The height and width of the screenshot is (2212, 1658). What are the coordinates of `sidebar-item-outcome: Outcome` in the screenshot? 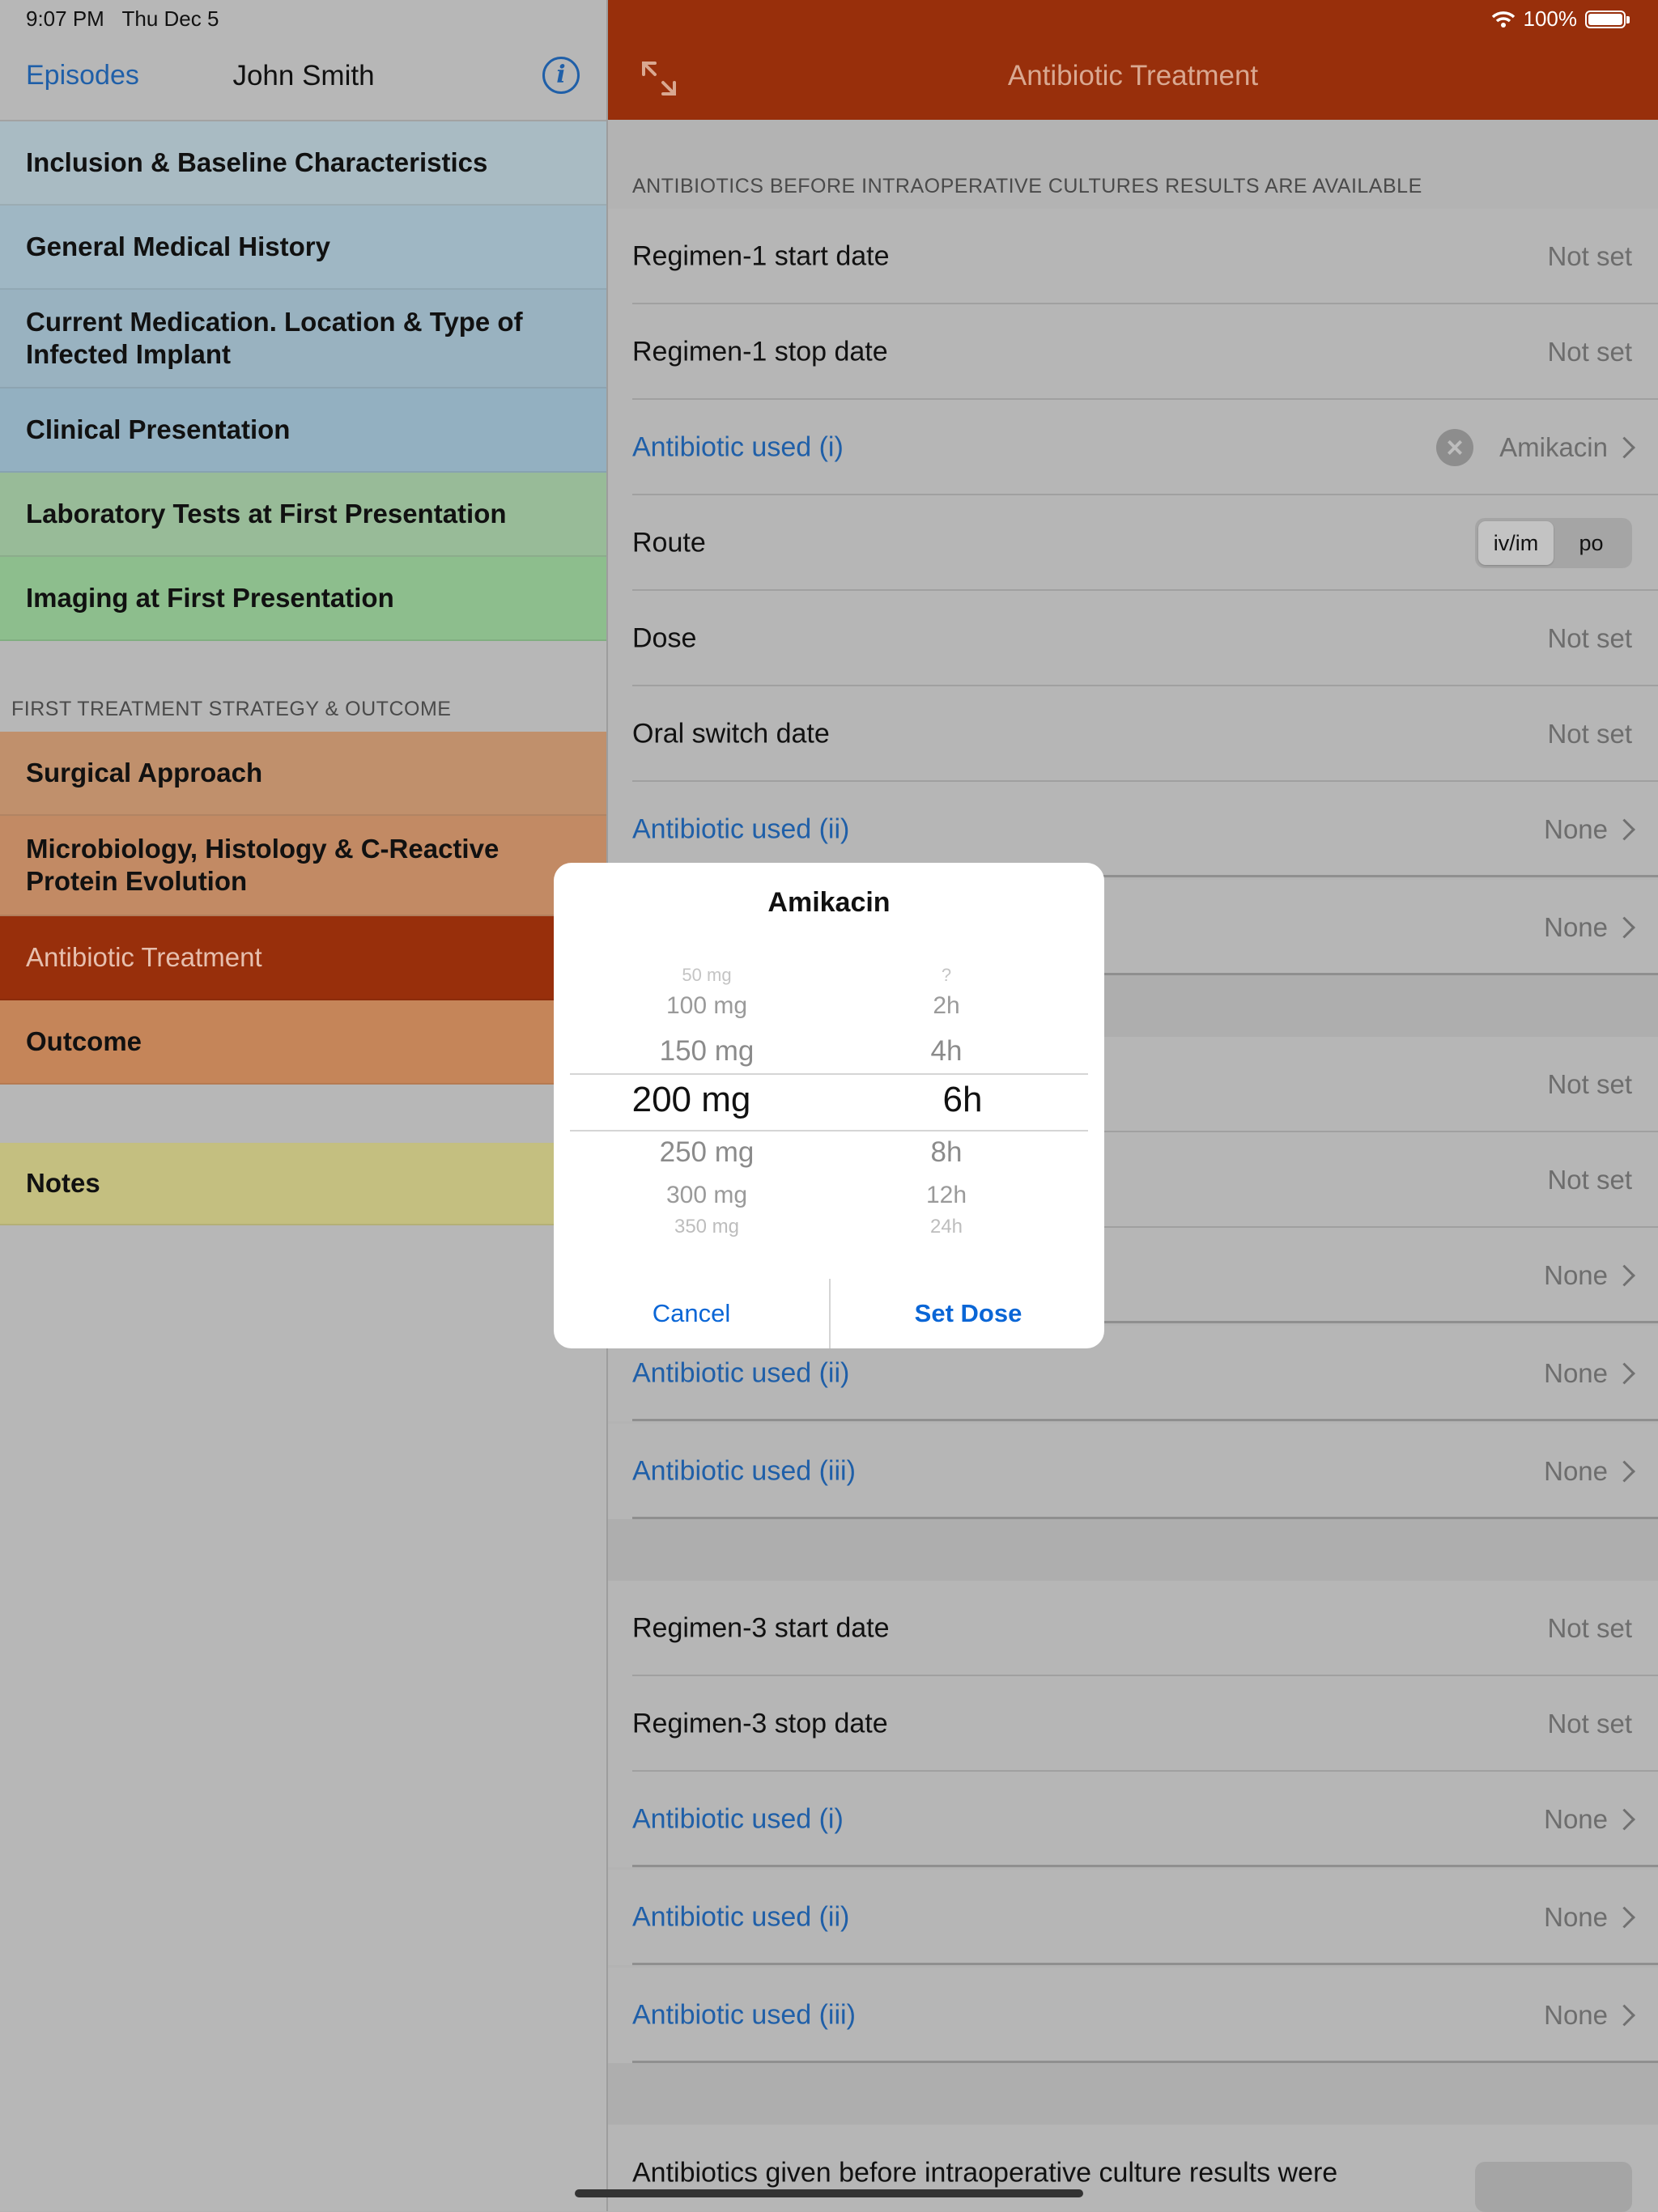 It's located at (303, 1042).